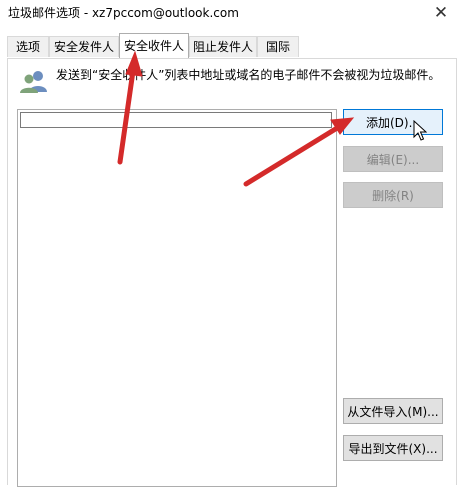 This screenshot has width=461, height=487. I want to click on title-bar: 垃圾邮件选项 - xz7pccom@outlook.com ✕, so click(230, 15).